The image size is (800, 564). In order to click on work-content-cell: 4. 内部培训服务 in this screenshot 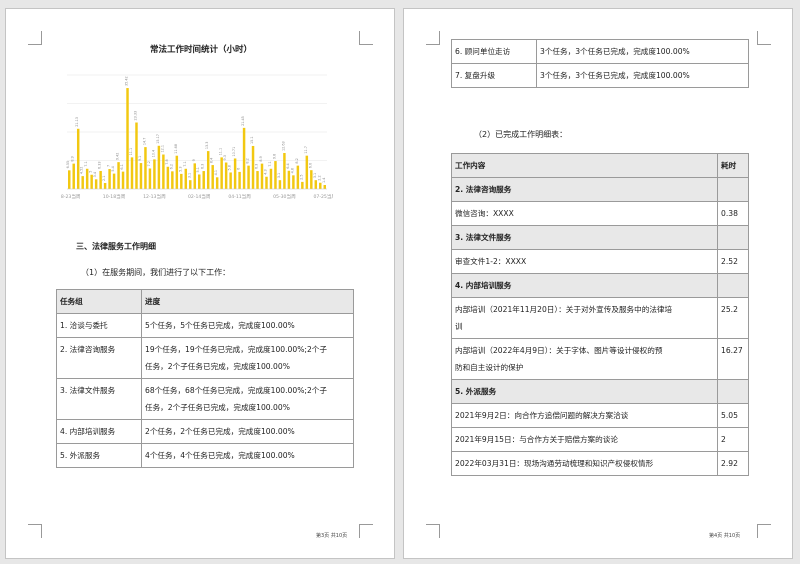, I will do `click(584, 285)`.